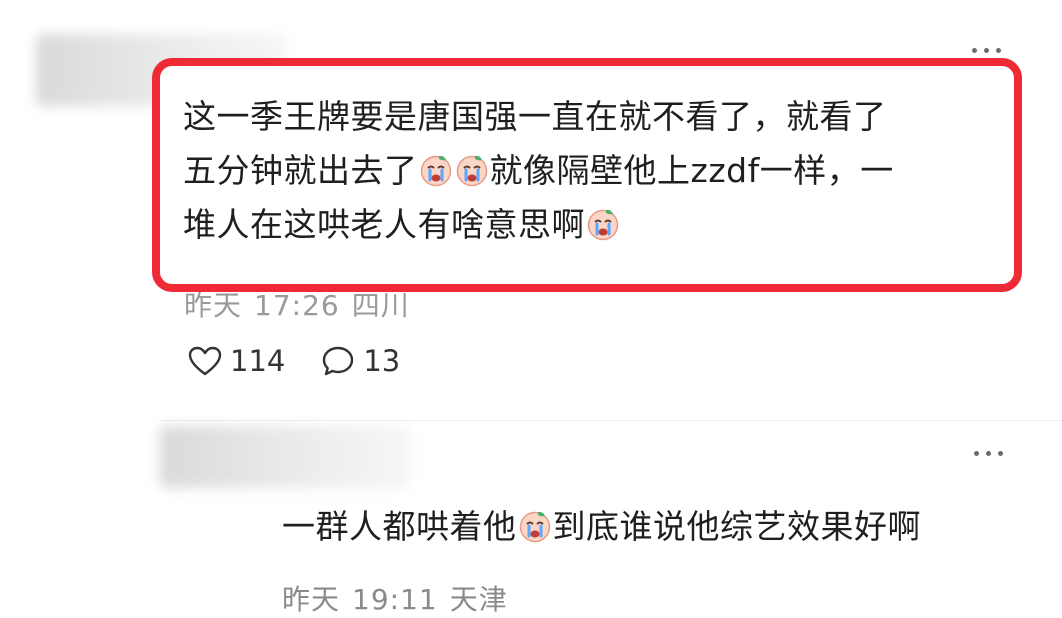 The width and height of the screenshot is (1062, 618). Describe the element at coordinates (399, 526) in the screenshot. I see `comment-segment: 一群人都哄着他` at that location.